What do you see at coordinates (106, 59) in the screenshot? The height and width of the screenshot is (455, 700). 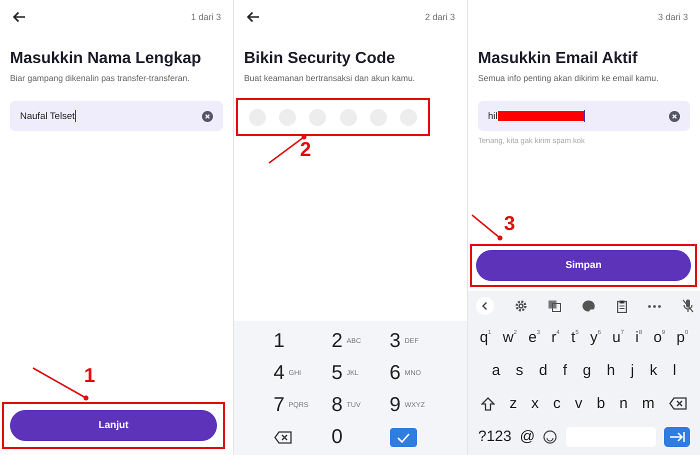 I see `page-title: Masukkin Nama Lengkap` at bounding box center [106, 59].